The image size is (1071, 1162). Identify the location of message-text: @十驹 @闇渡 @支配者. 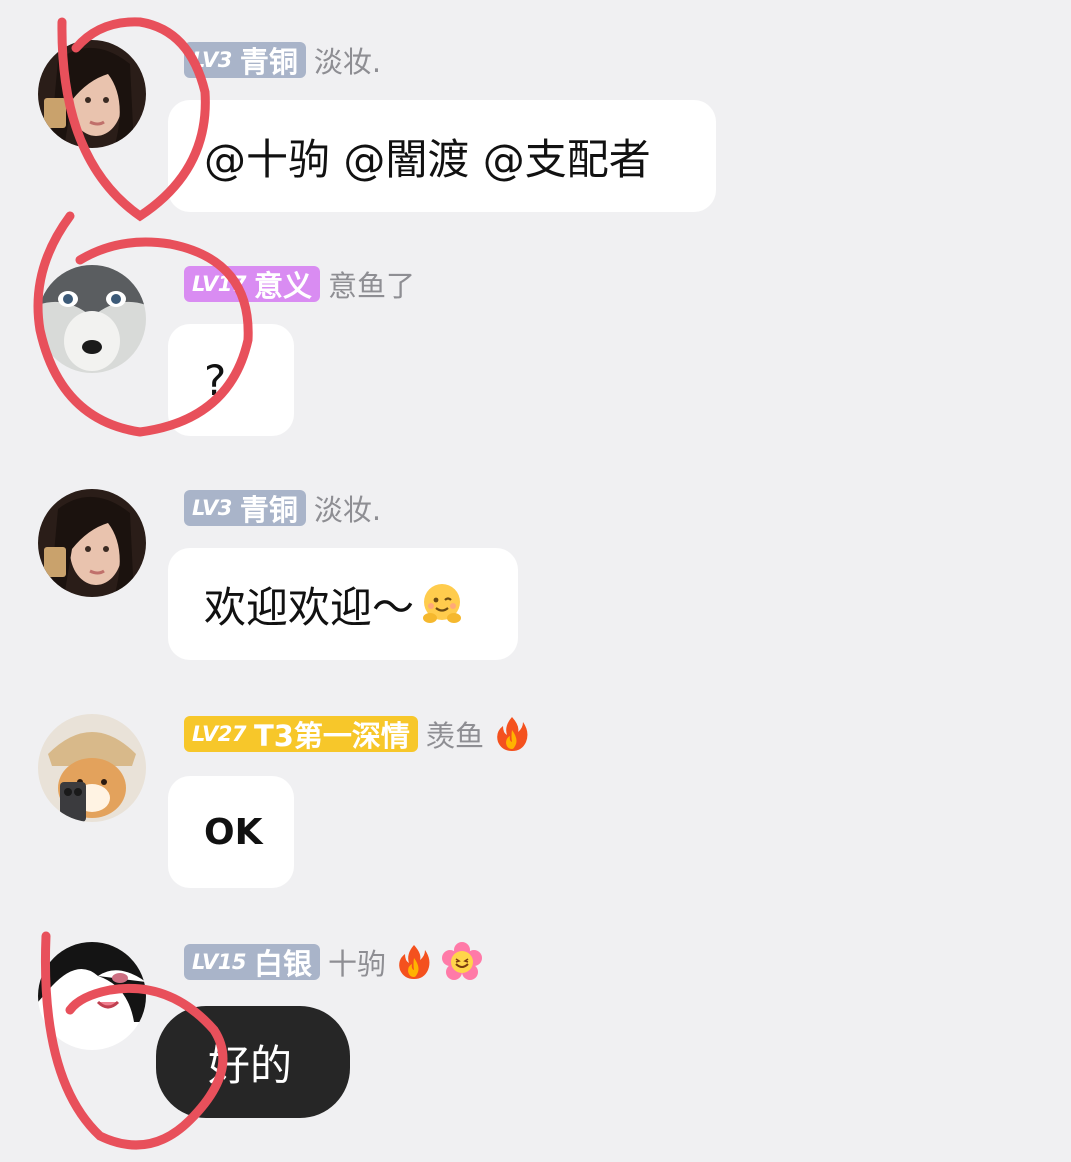
(427, 159).